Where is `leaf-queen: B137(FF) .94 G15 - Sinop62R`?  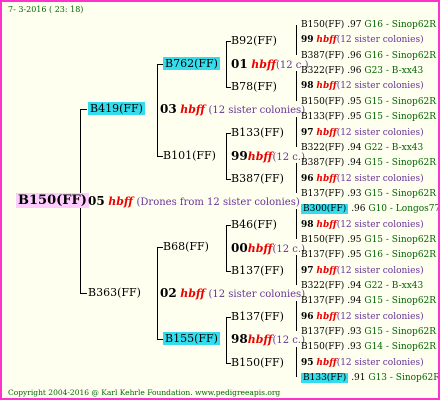
leaf-queen: B137(FF) .94 G15 - Sinop62R is located at coordinates (368, 301).